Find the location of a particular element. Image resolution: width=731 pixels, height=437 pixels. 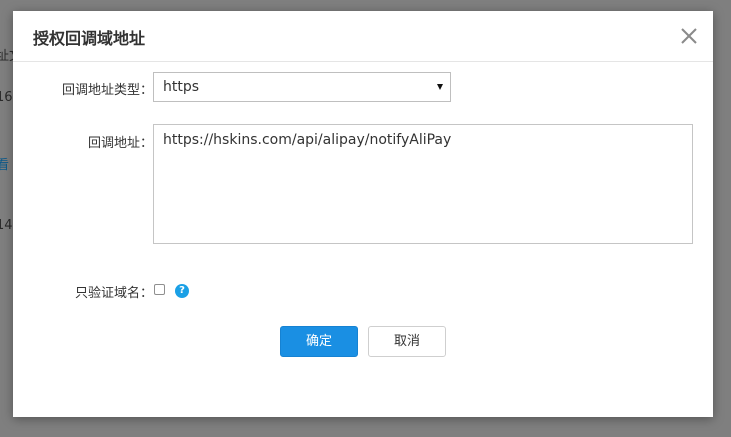

background-text-fragment: 16 is located at coordinates (6, 97).